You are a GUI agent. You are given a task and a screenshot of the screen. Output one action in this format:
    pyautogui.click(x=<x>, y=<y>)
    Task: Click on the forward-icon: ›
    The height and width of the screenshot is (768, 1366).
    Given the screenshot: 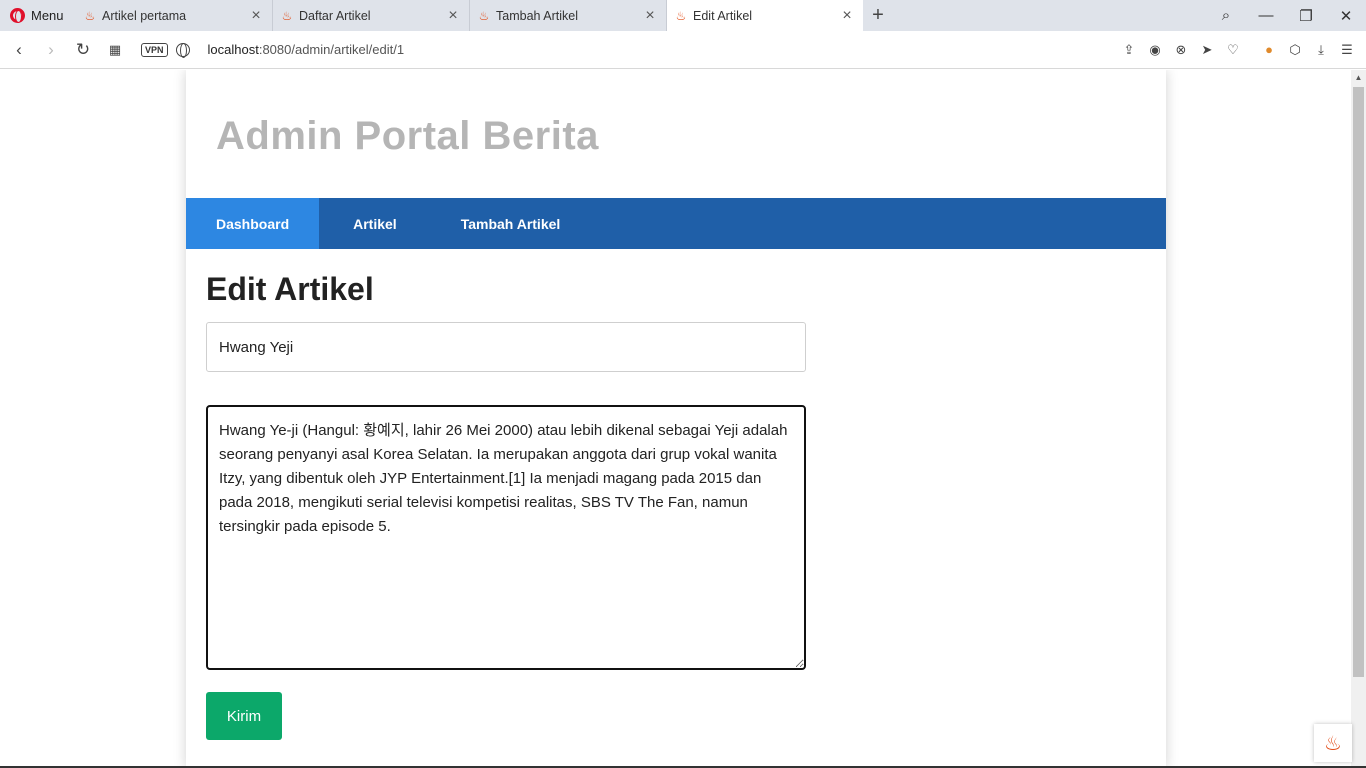 What is the action you would take?
    pyautogui.click(x=51, y=50)
    